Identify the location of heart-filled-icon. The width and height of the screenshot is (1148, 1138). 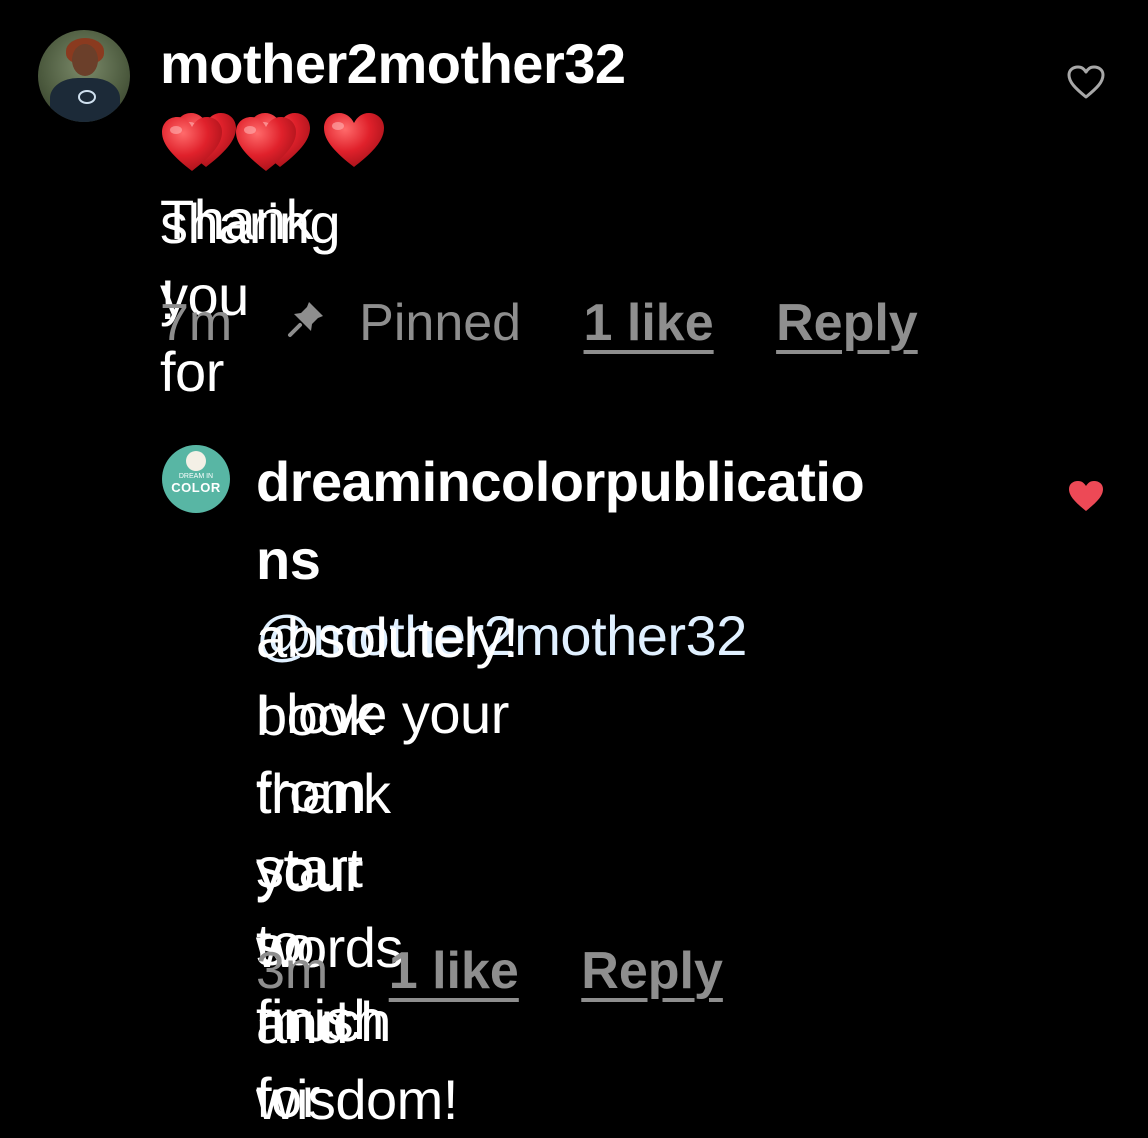
(1086, 496).